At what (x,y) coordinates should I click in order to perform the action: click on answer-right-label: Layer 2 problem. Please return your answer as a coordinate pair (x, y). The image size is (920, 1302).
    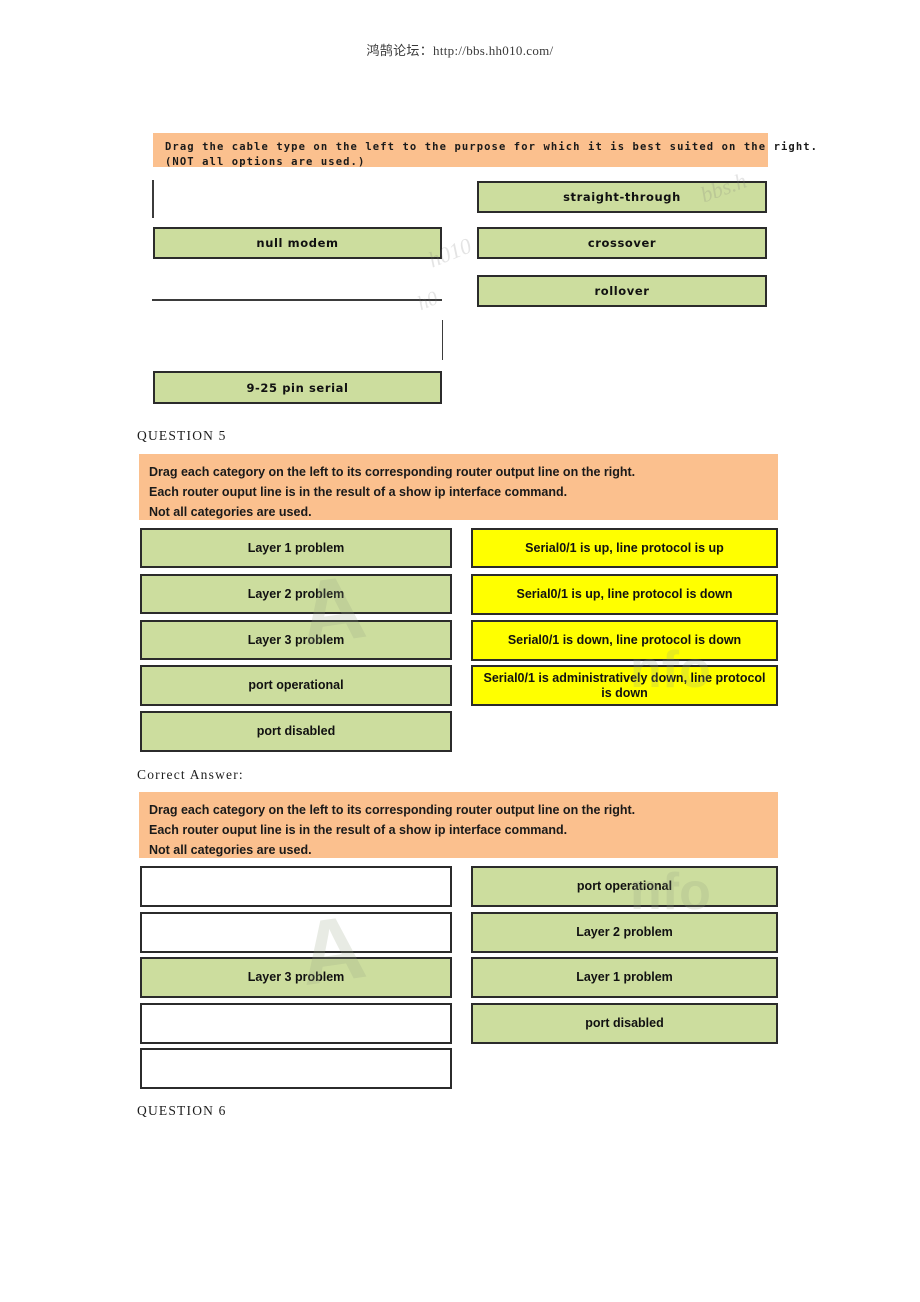
    Looking at the image, I should click on (624, 932).